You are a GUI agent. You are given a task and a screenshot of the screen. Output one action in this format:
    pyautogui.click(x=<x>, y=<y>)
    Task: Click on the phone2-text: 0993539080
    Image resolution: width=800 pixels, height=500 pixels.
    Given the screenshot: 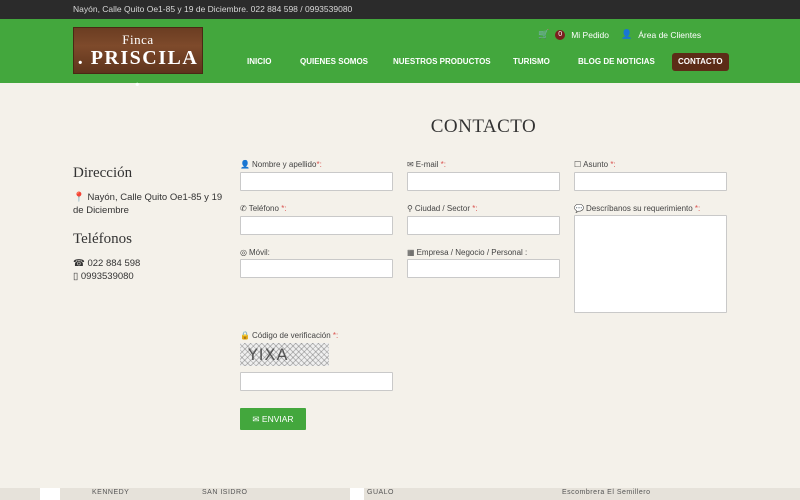 What is the action you would take?
    pyautogui.click(x=107, y=276)
    